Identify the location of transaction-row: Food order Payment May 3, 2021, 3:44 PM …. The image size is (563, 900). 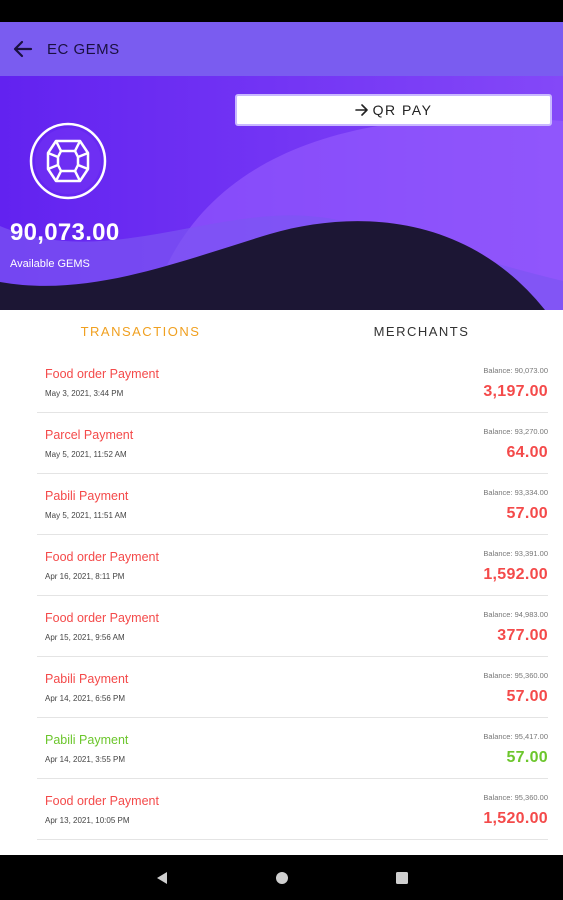
(292, 382).